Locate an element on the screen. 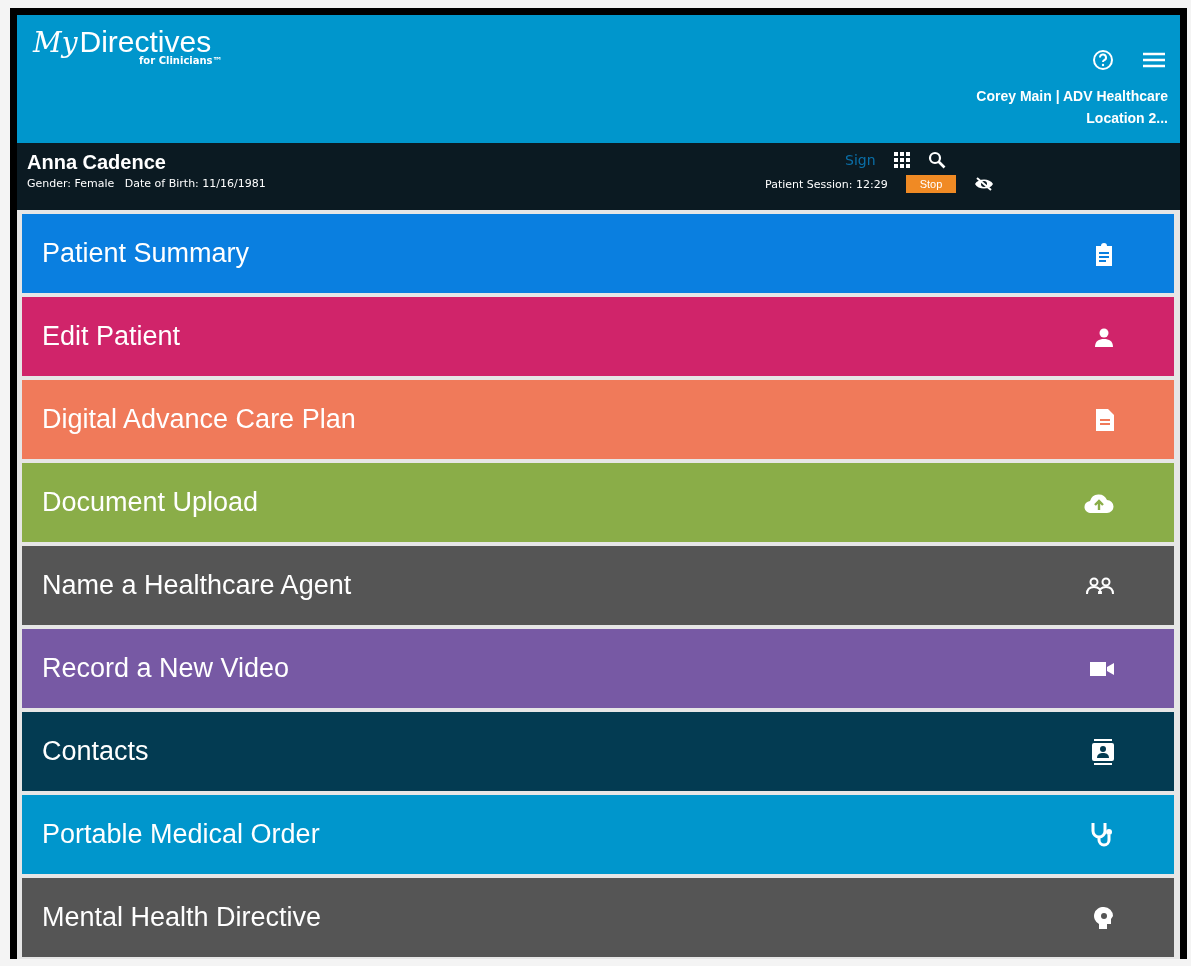 Image resolution: width=1191 pixels, height=966 pixels. menu-item: Mental Health Directive is located at coordinates (598, 917).